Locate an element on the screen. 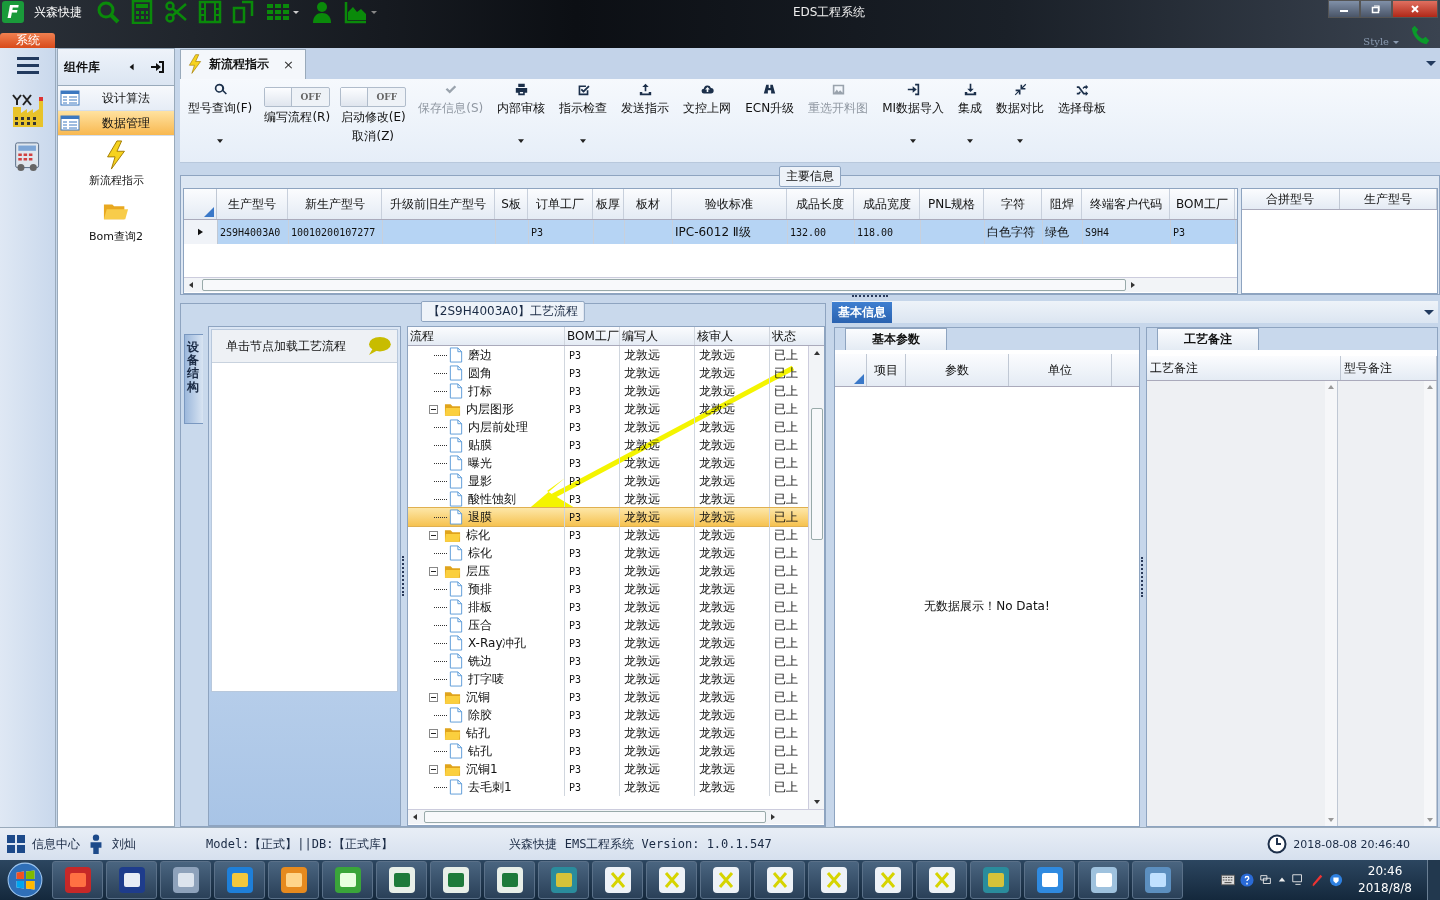  tree-row: 沉铜1 P3 龙敦远 龙敦远 已上 is located at coordinates (608, 769).